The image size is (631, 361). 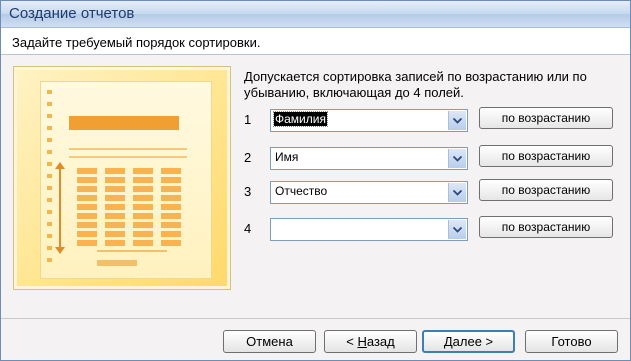 What do you see at coordinates (248, 119) in the screenshot?
I see `sort-row-number: 1` at bounding box center [248, 119].